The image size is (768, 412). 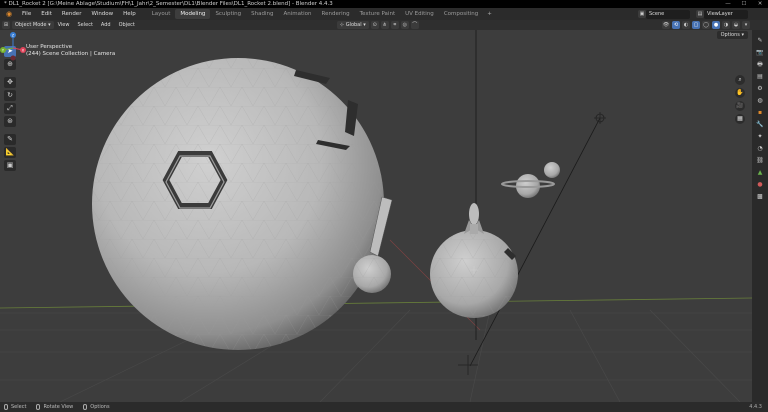 I want to click on shading-solid-icon: ●, so click(x=716, y=25).